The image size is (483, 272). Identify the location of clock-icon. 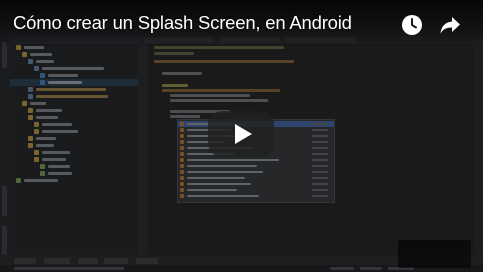
(412, 25).